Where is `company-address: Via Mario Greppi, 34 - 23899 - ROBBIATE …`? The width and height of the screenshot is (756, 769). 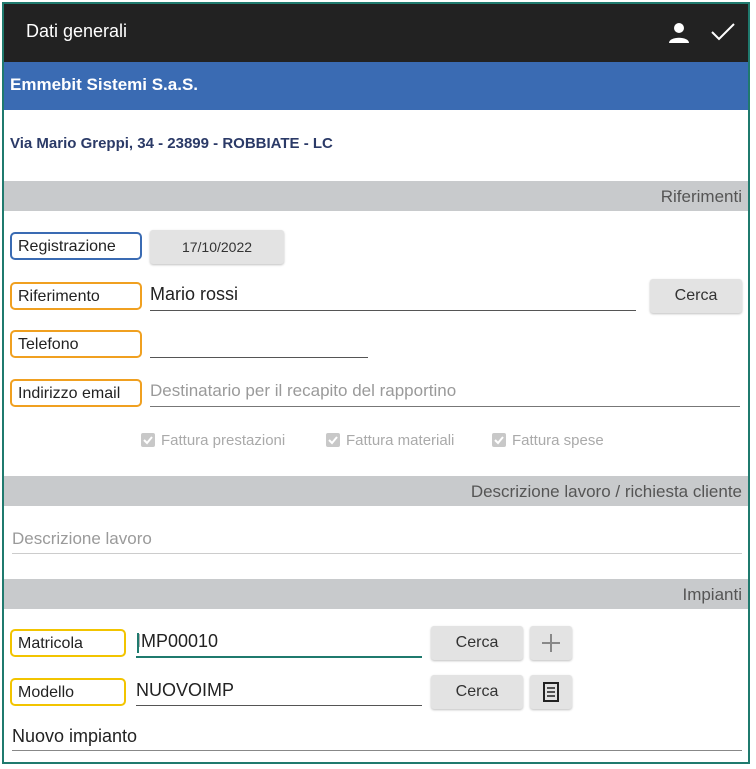 company-address: Via Mario Greppi, 34 - 23899 - ROBBIATE … is located at coordinates (171, 143).